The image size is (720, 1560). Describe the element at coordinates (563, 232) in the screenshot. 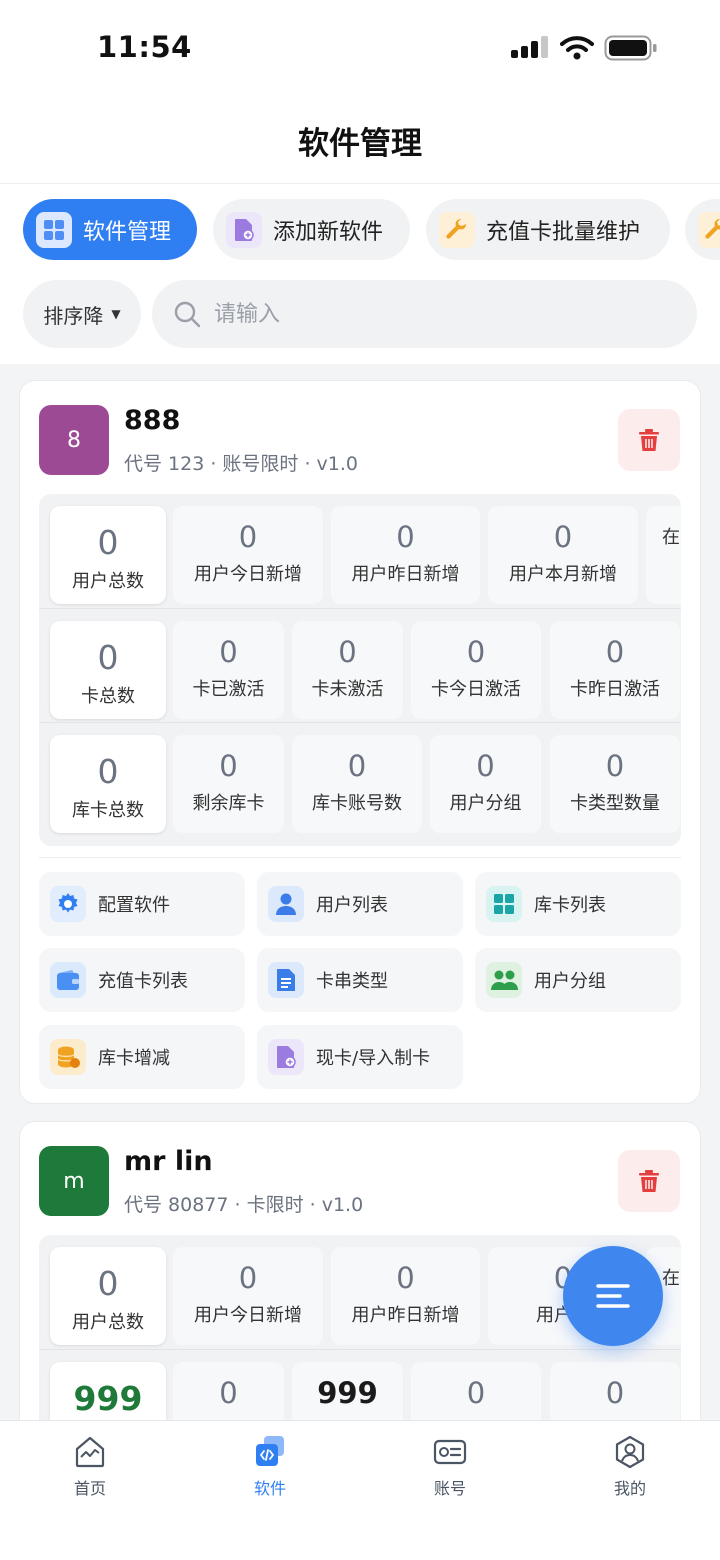

I see `tab-label: 充值卡批量维护` at that location.